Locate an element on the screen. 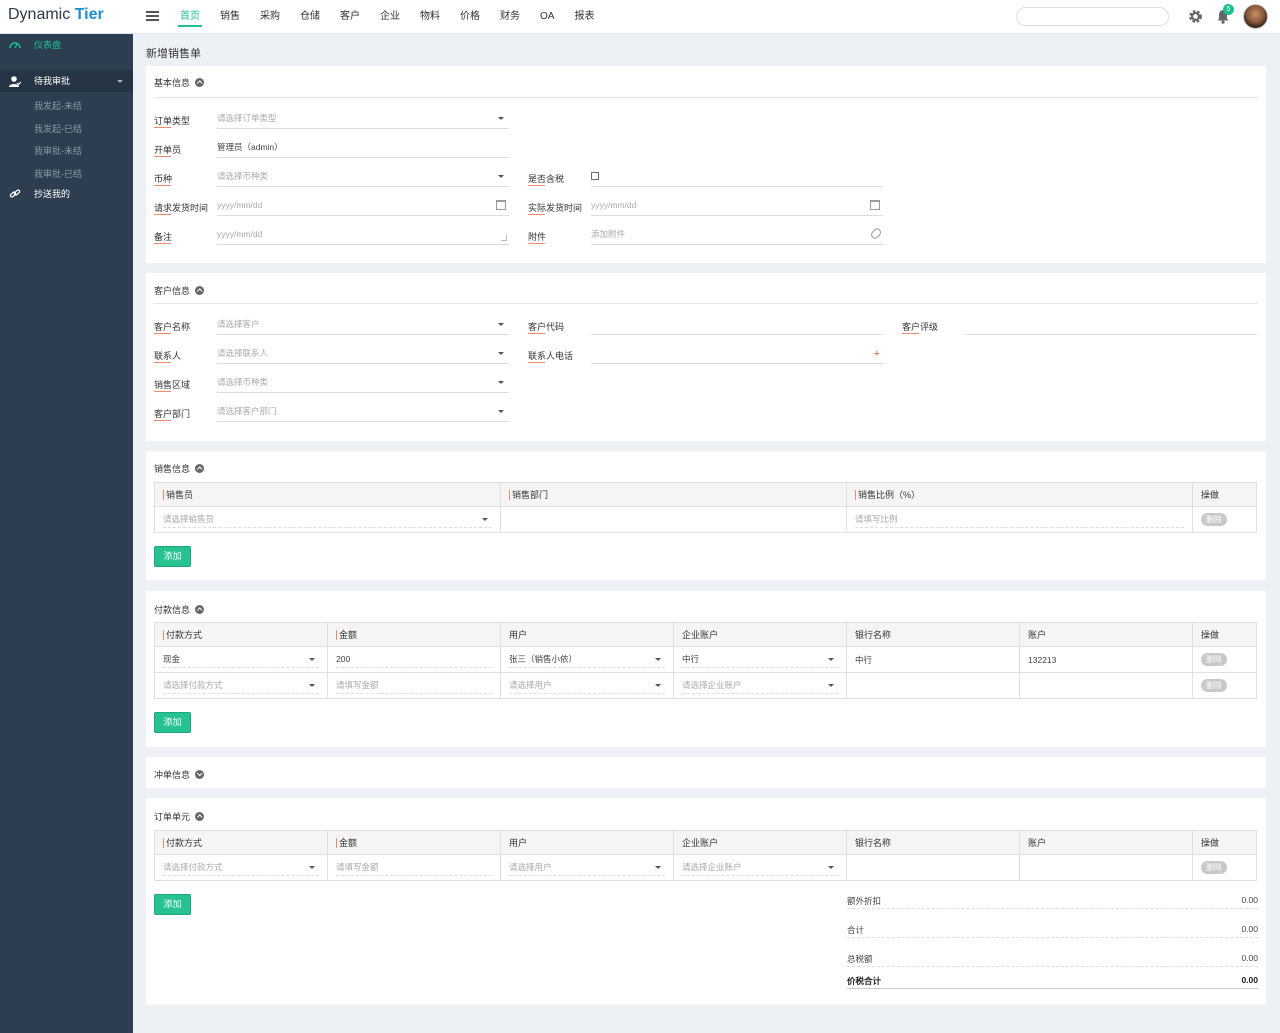  section-title-offset: 冲单信息 is located at coordinates (179, 774).